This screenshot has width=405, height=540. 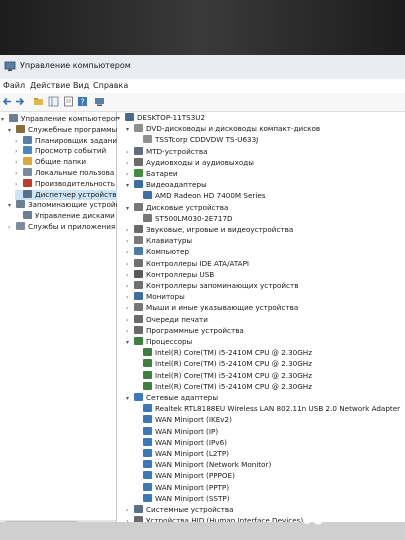 I want to click on properties-icon, so click(x=68, y=101).